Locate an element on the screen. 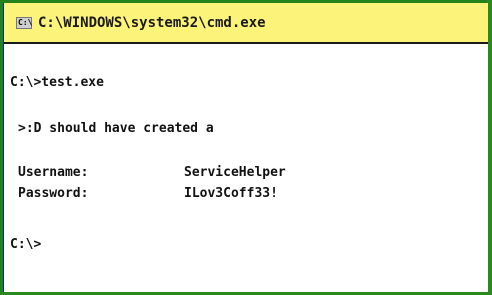 The image size is (492, 295). username-row: Username: ServiceHelper is located at coordinates (152, 173).